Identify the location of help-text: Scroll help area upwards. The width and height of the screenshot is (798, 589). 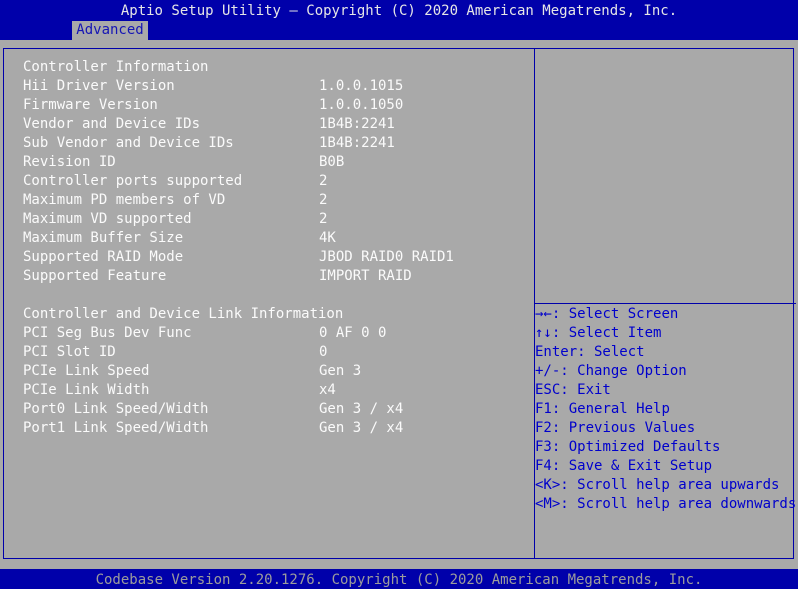
(674, 485).